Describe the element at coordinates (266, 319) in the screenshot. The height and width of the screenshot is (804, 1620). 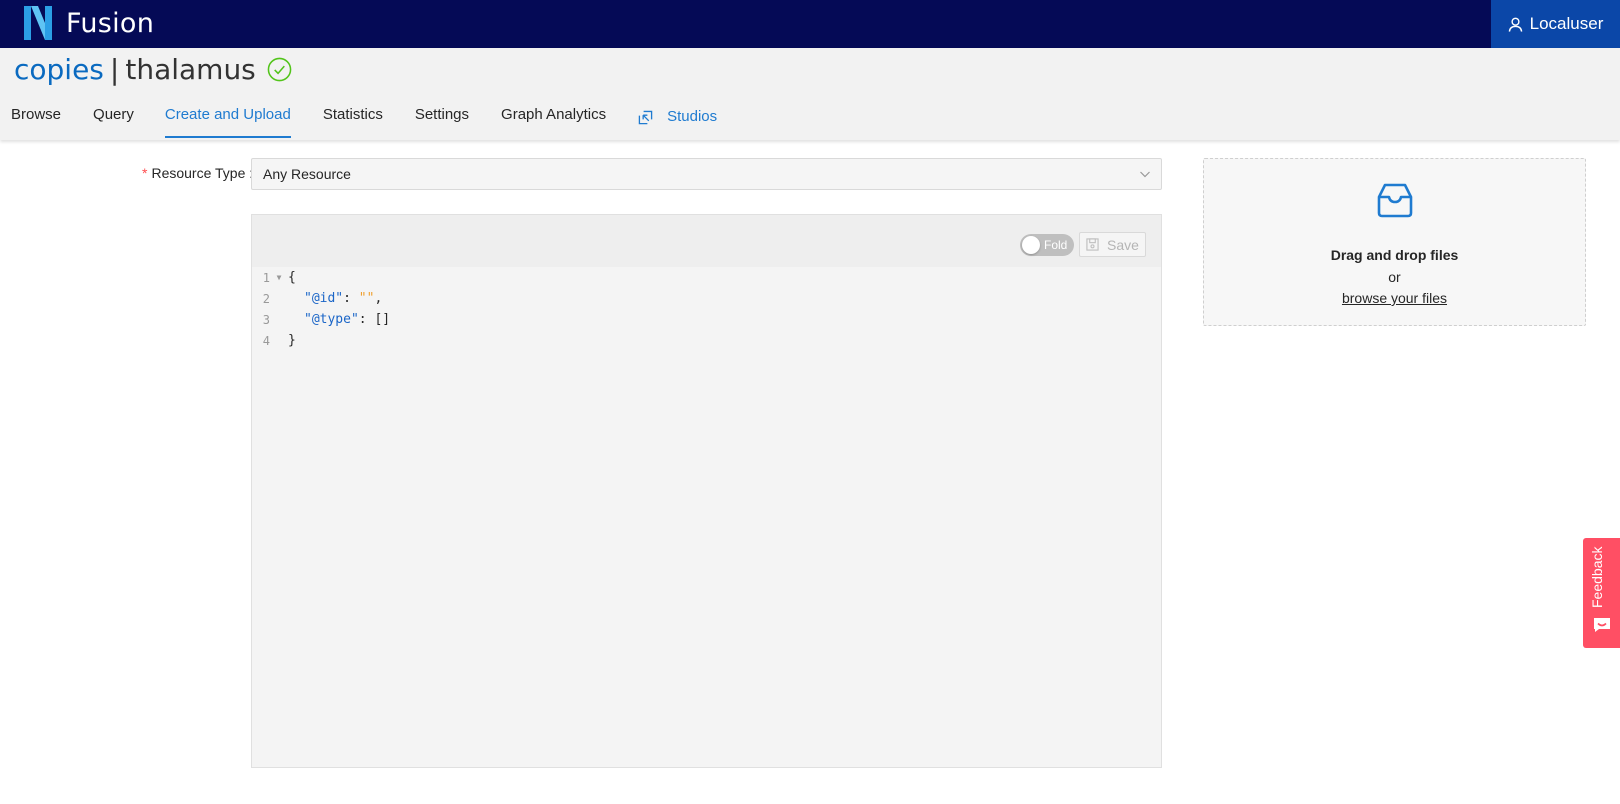
I see `line-number: 3` at that location.